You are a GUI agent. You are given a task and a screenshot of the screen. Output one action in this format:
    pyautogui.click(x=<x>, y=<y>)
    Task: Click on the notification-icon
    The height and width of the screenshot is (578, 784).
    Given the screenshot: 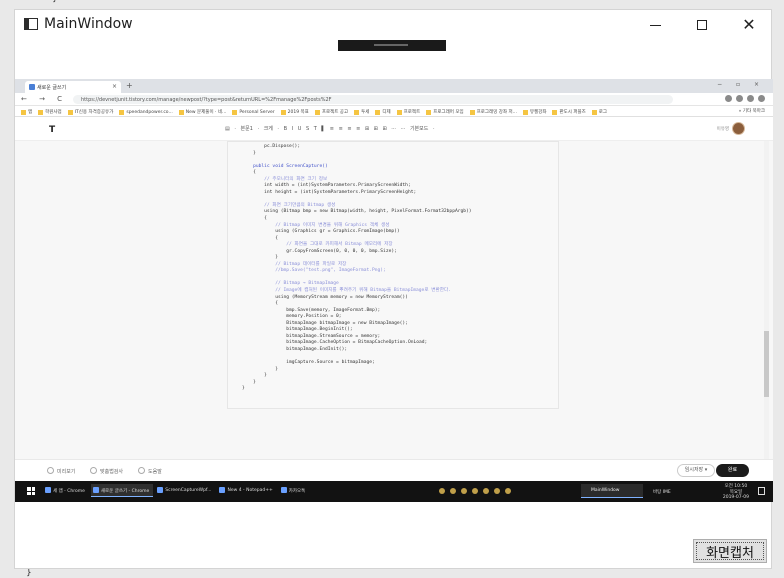 What is the action you would take?
    pyautogui.click(x=761, y=491)
    